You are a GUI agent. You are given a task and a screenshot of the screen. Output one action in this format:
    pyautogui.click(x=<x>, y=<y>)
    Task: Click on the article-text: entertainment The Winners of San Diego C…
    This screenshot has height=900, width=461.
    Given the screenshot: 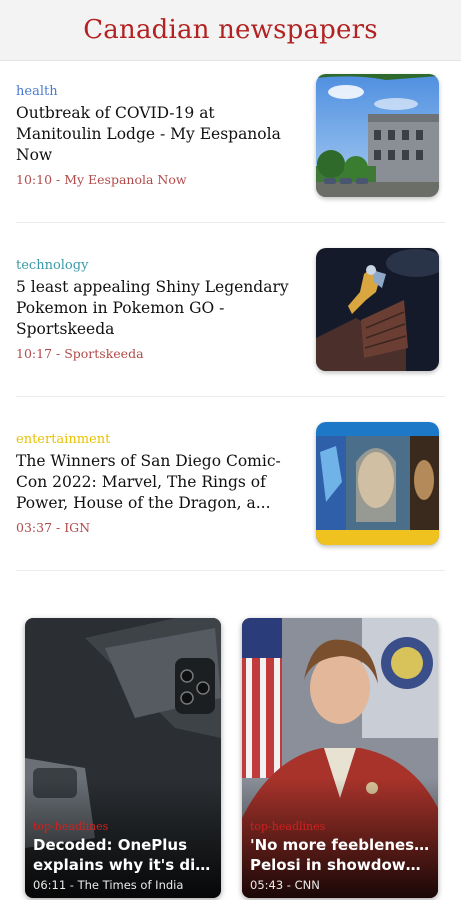 What is the action you would take?
    pyautogui.click(x=158, y=483)
    